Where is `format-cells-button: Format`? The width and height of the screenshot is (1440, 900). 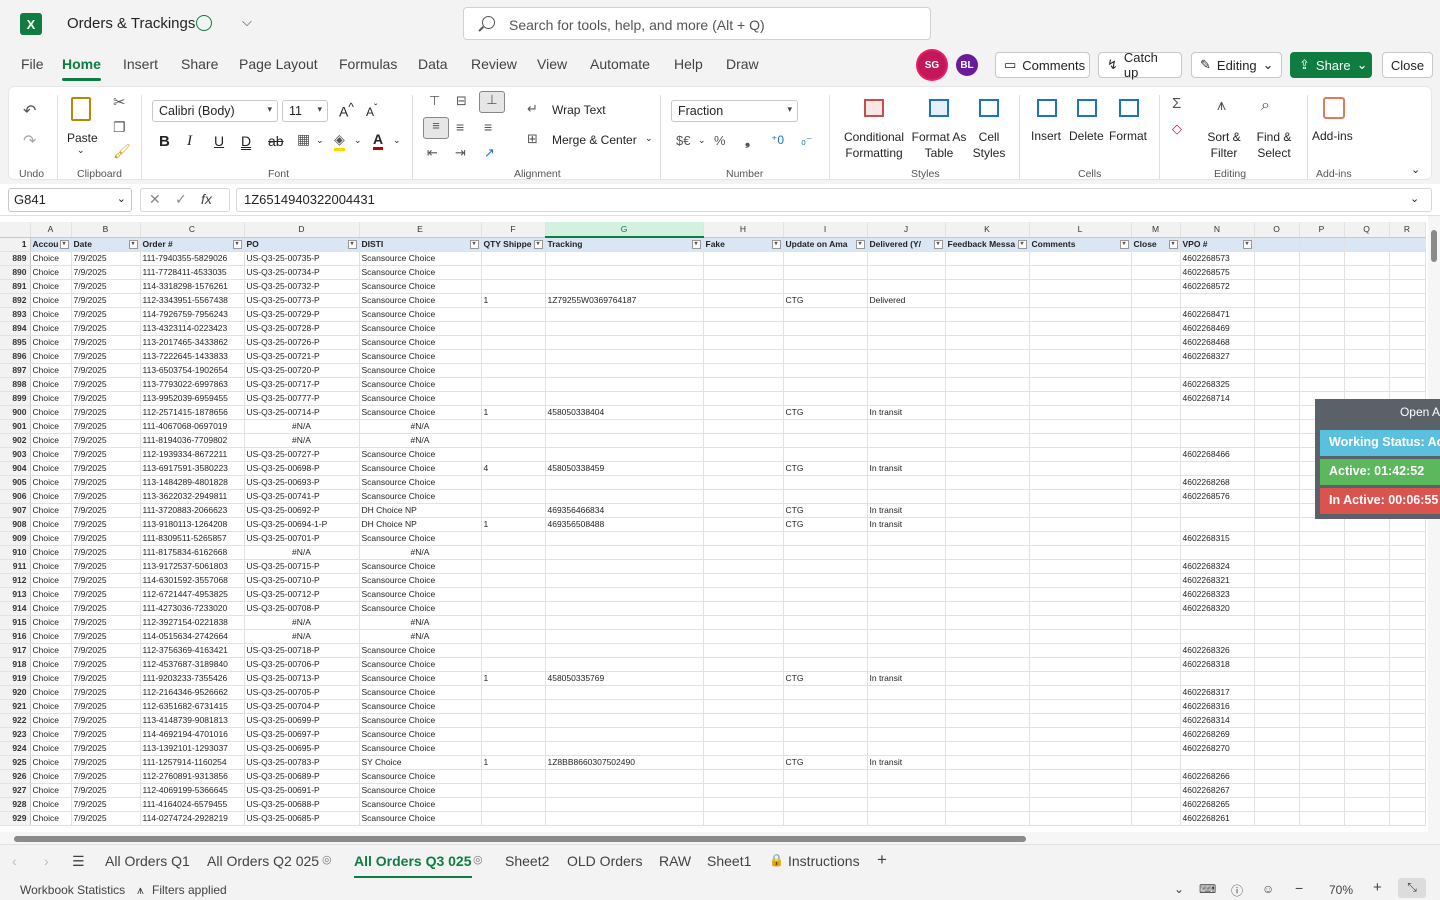
format-cells-button: Format is located at coordinates (1128, 136).